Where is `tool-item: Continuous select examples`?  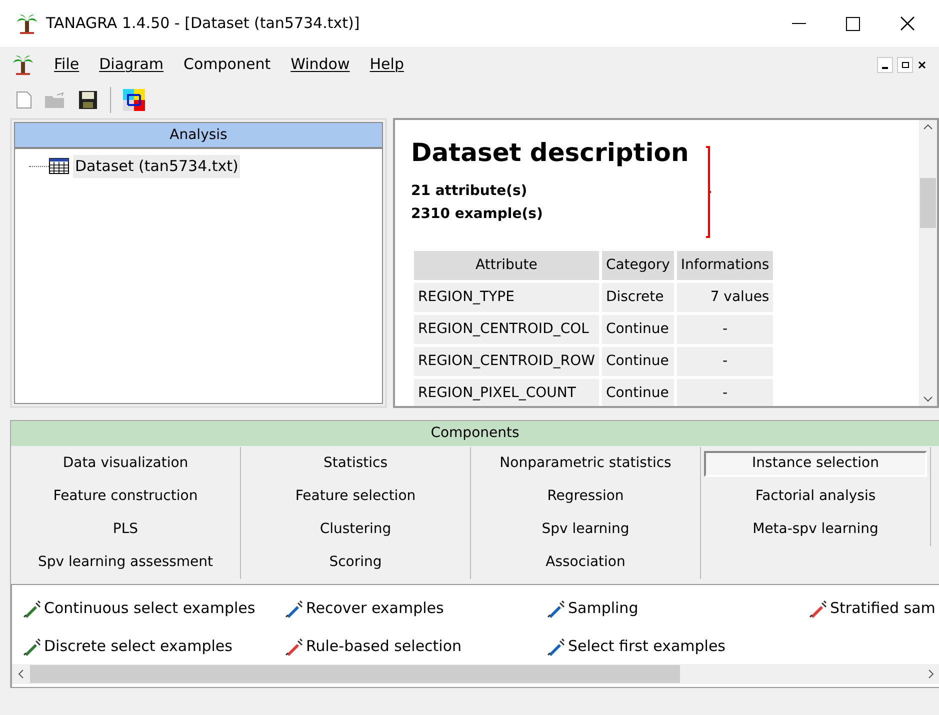
tool-item: Continuous select examples is located at coordinates (150, 608).